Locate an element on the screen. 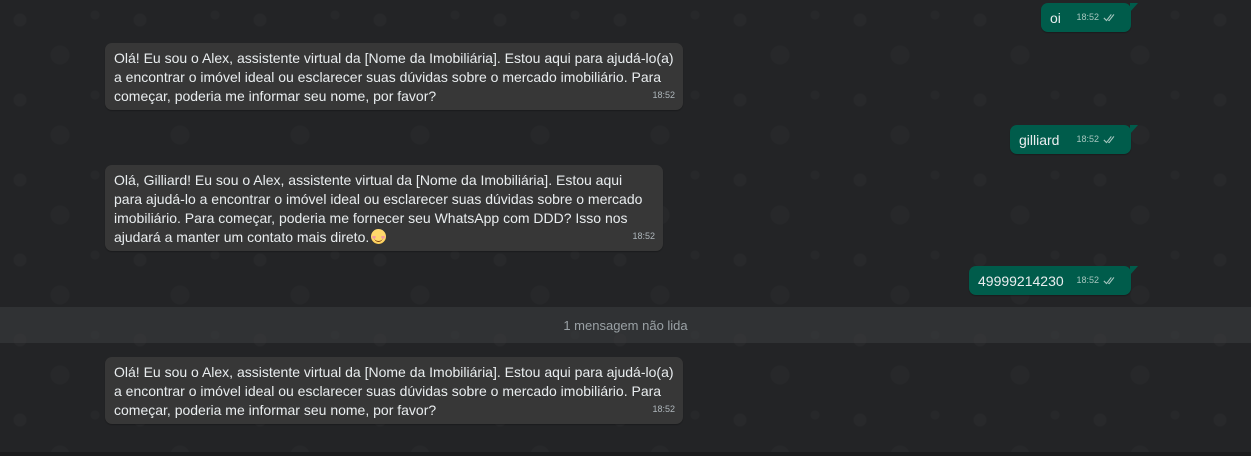 This screenshot has width=1251, height=456. unread-messages-divider: 1 mensagem não lida is located at coordinates (625, 325).